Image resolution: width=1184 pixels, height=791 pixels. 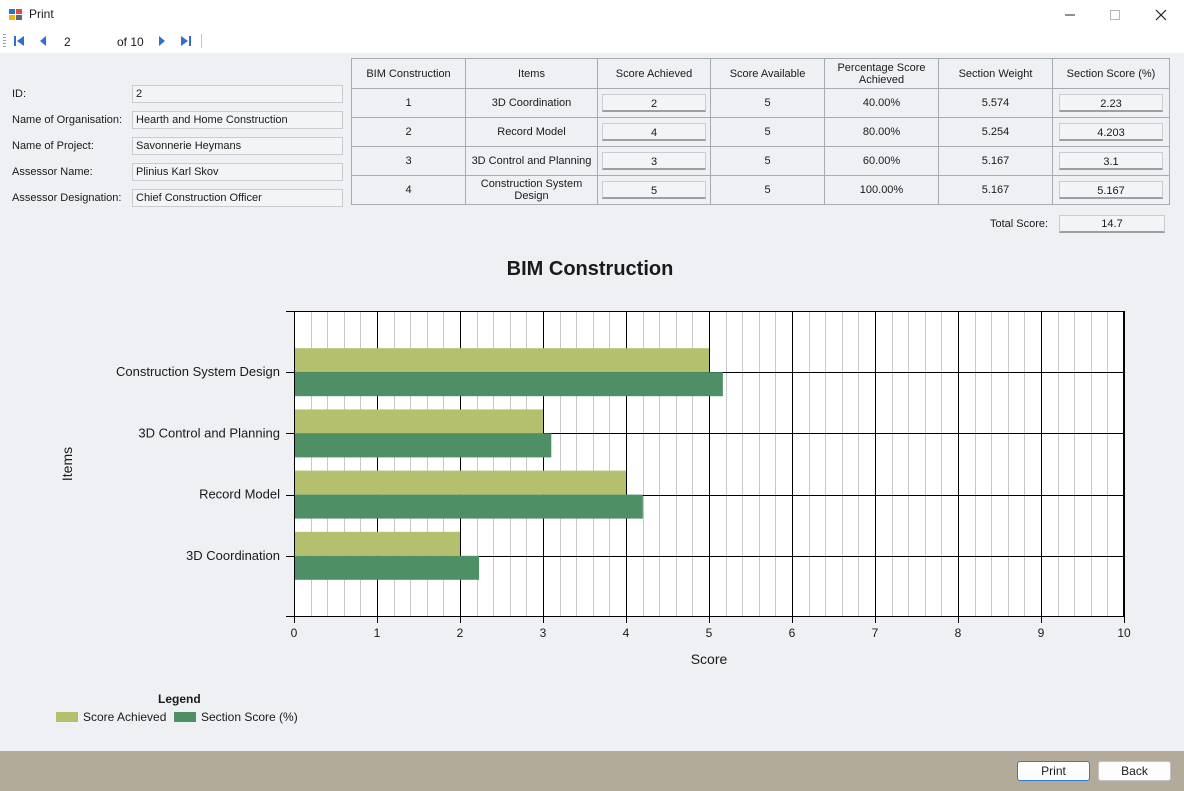 What do you see at coordinates (1124, 633) in the screenshot?
I see `x-tick-label: 10` at bounding box center [1124, 633].